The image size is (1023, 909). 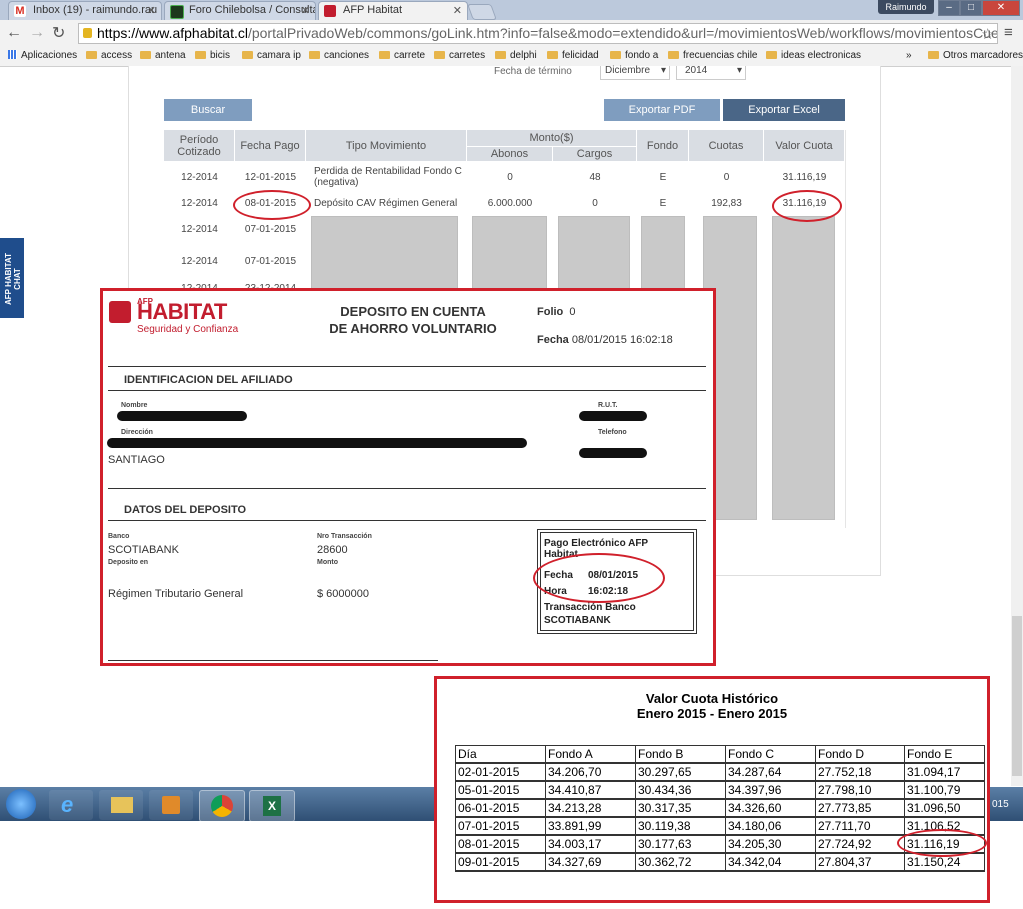 What do you see at coordinates (712, 56) in the screenshot?
I see `bookmark-folder: frecuencias chile` at bounding box center [712, 56].